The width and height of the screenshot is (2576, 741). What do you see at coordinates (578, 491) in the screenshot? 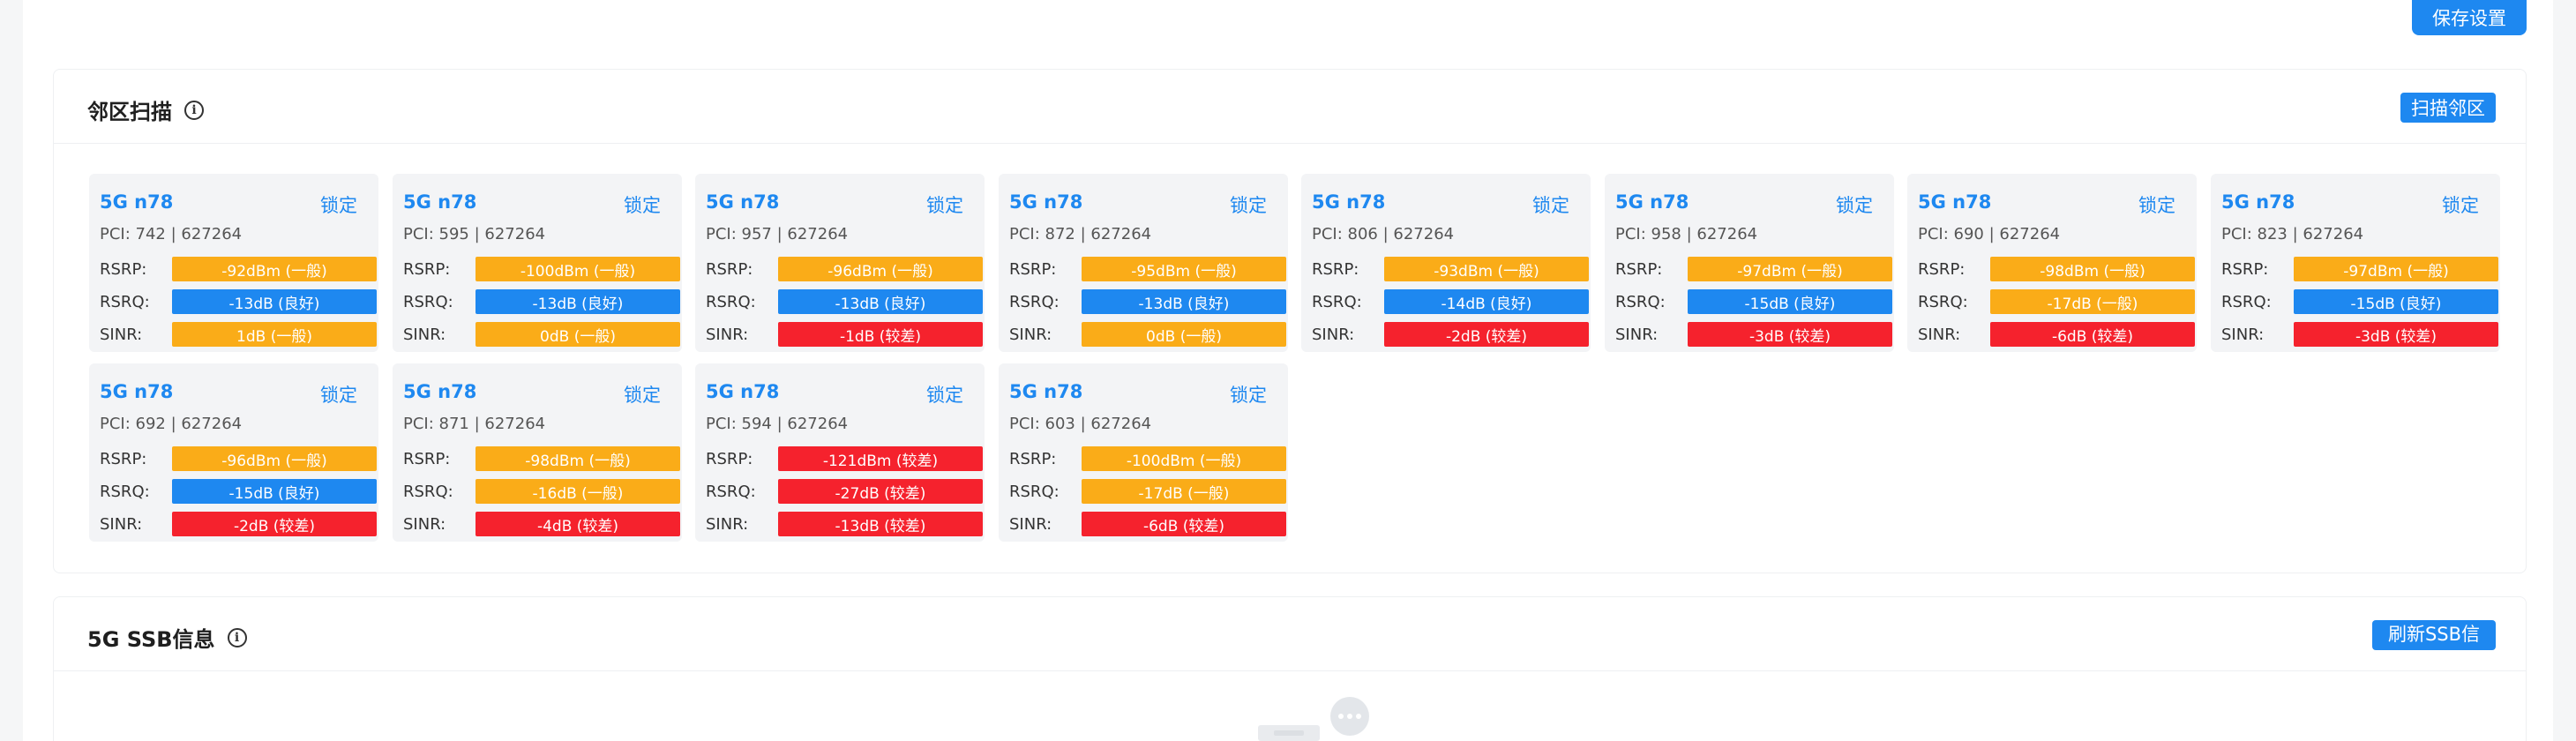
I see `rsrq-value-badge: -16dB (一般)` at bounding box center [578, 491].